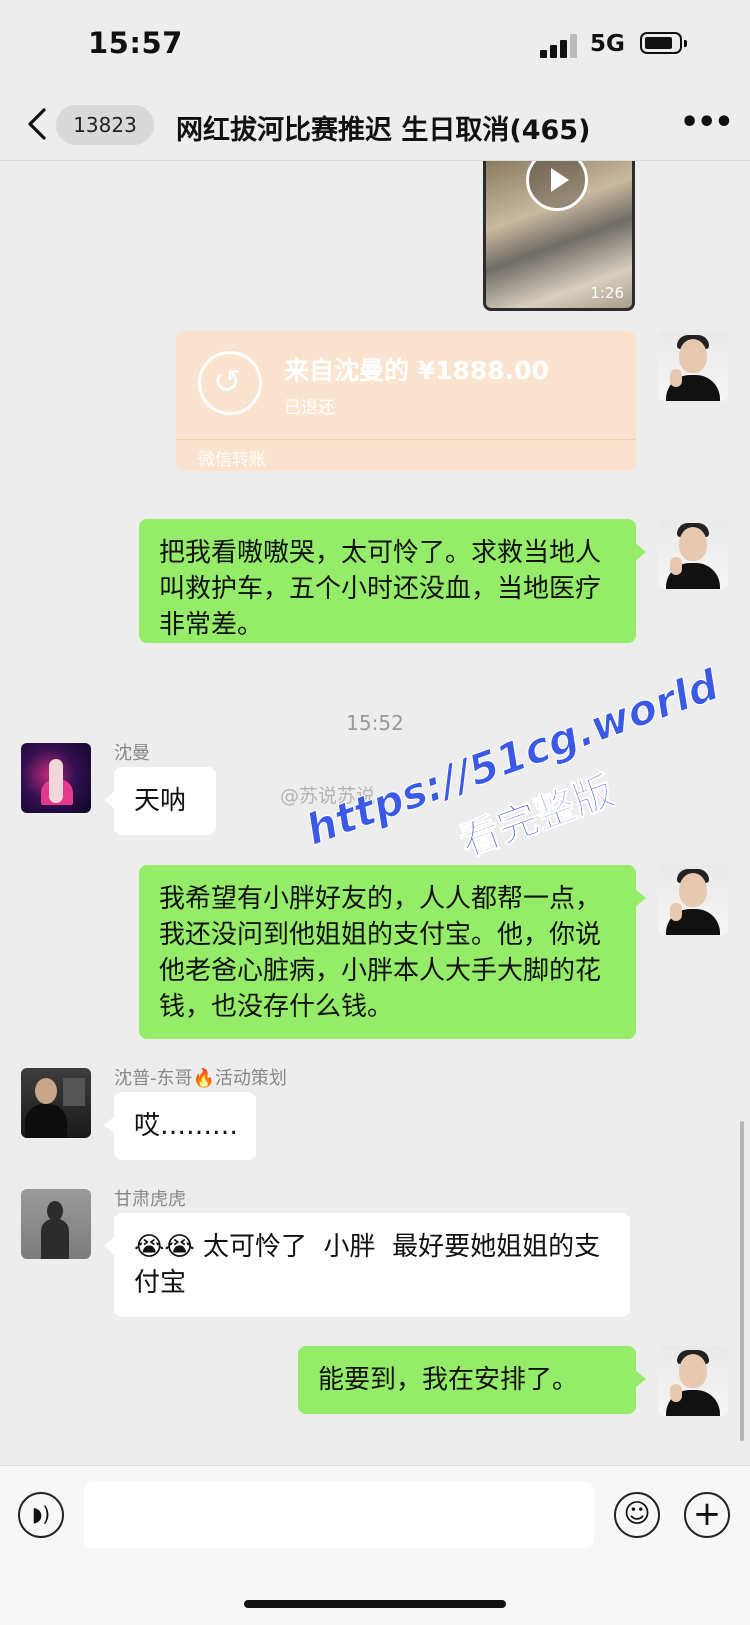  What do you see at coordinates (559, 46) in the screenshot?
I see `signal-icon` at bounding box center [559, 46].